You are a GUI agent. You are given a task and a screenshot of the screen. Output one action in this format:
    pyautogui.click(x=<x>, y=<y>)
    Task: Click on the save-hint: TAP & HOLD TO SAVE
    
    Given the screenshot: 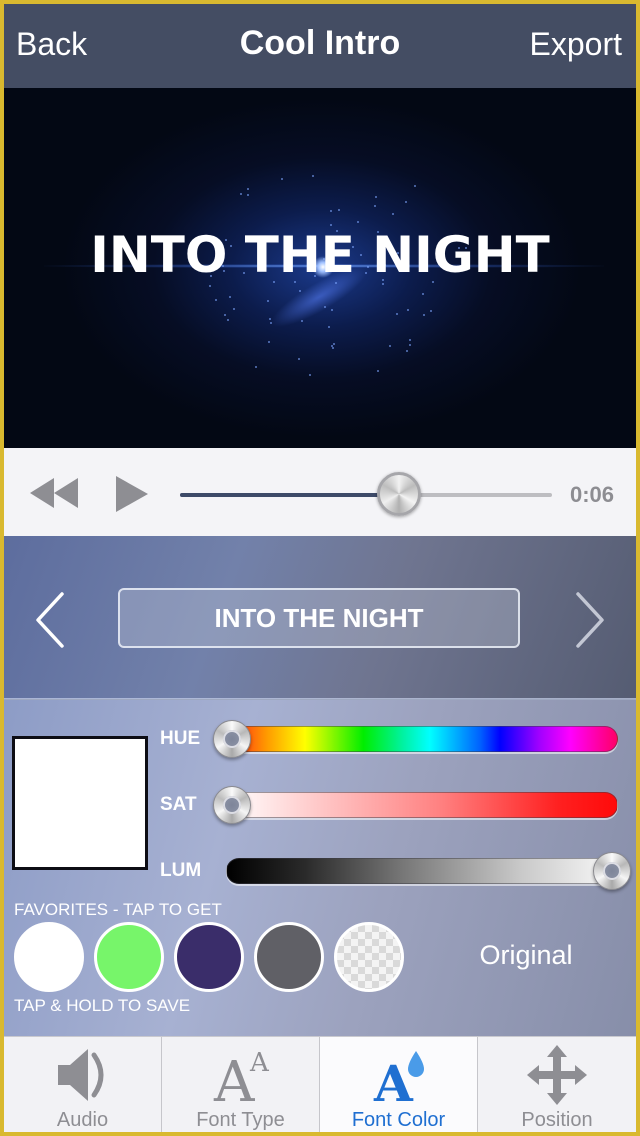 What is the action you would take?
    pyautogui.click(x=102, y=1005)
    